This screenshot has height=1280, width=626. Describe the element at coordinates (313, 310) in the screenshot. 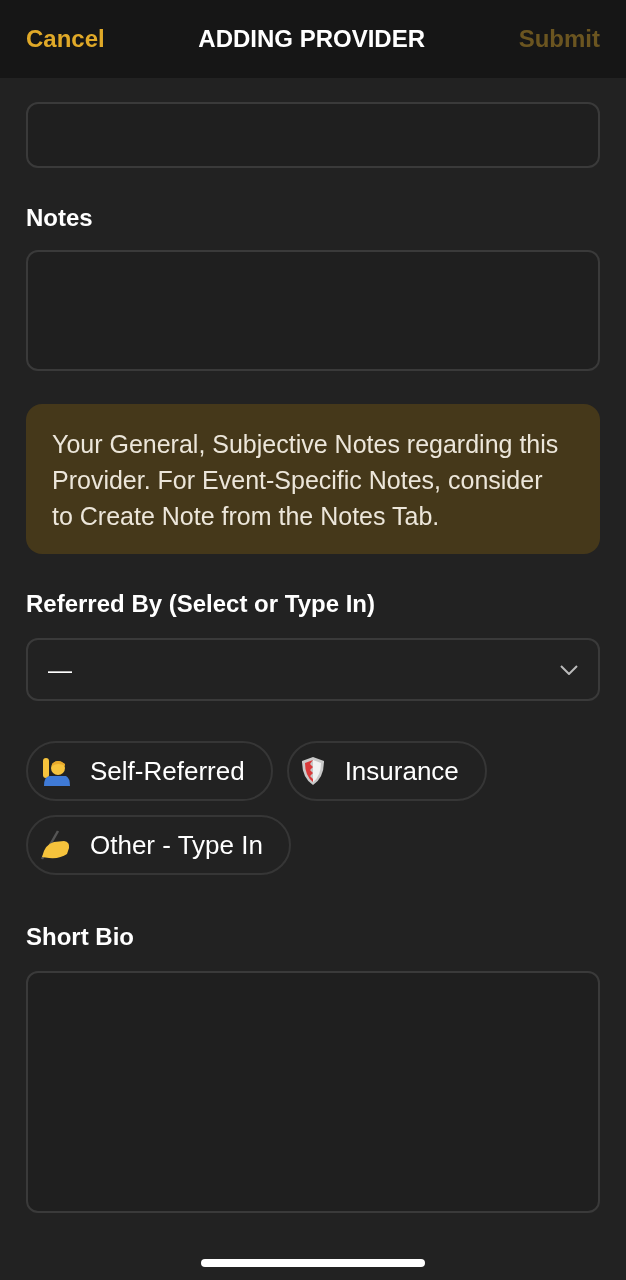

I see `notes-field` at that location.